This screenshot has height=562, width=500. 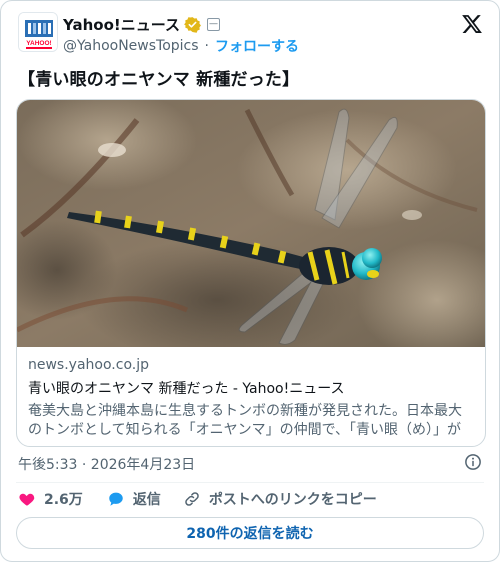 I want to click on link-title: 青い眼のオニヤンマ 新種だった - Yahoo!ニュース, so click(x=186, y=389).